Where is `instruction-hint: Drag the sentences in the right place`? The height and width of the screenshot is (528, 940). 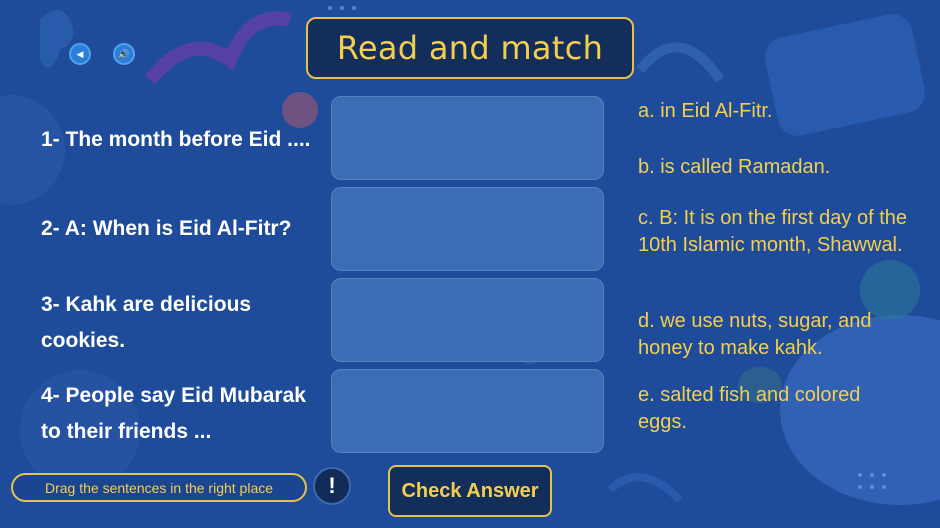
instruction-hint: Drag the sentences in the right place is located at coordinates (159, 487).